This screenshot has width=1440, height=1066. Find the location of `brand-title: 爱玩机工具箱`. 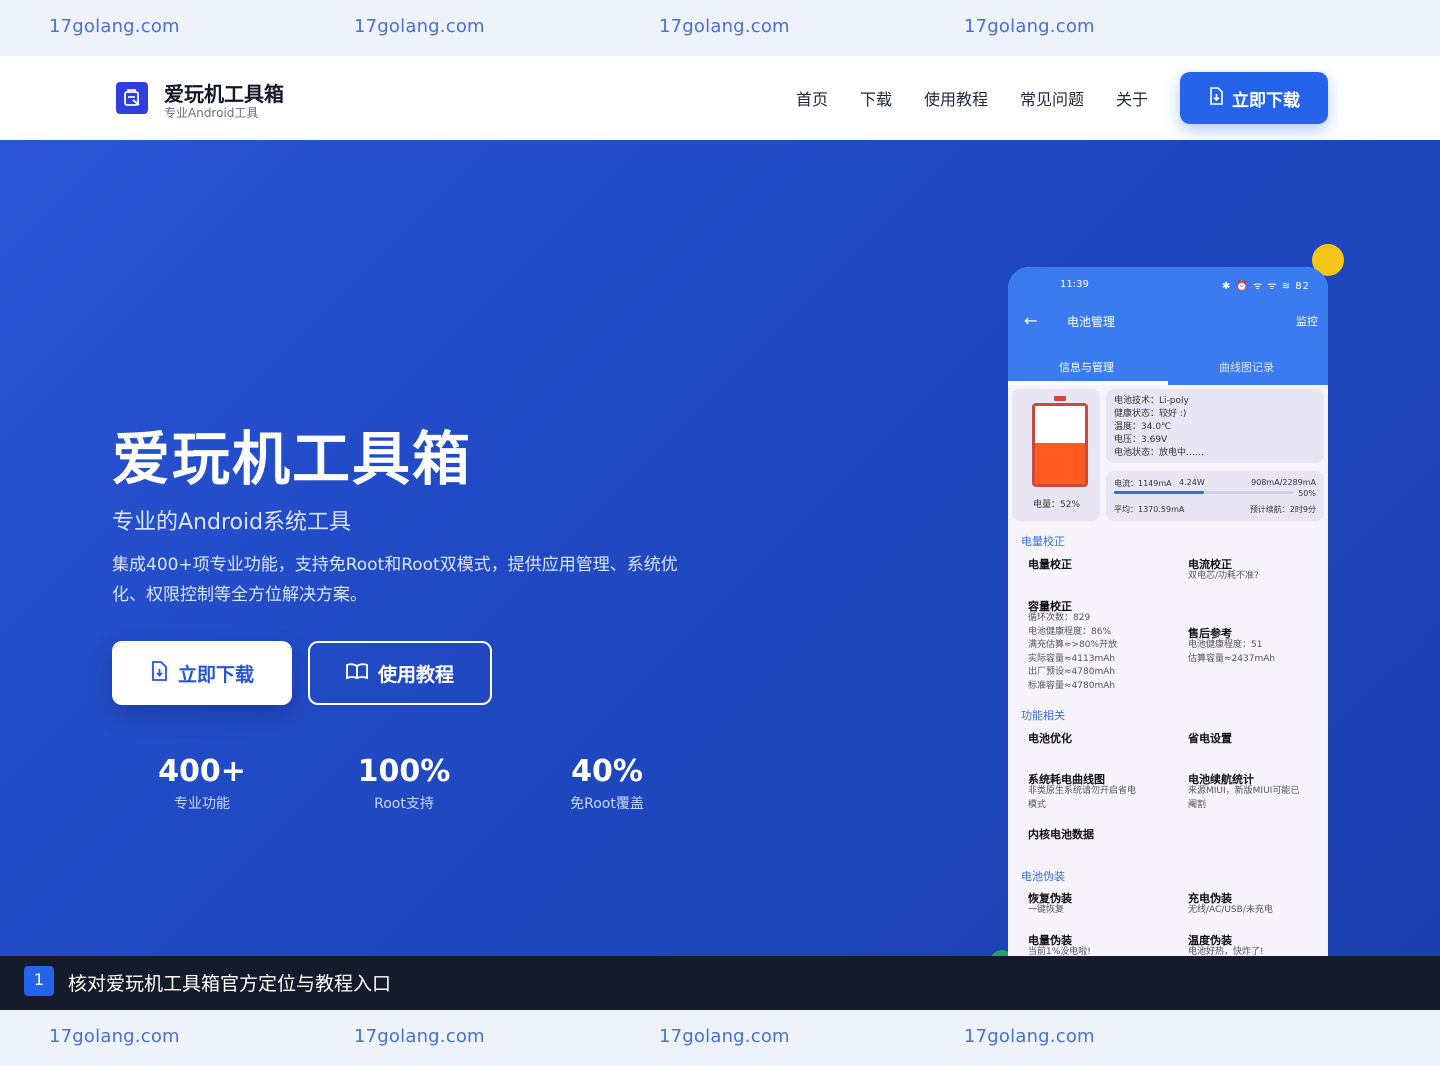

brand-title: 爱玩机工具箱 is located at coordinates (224, 92).